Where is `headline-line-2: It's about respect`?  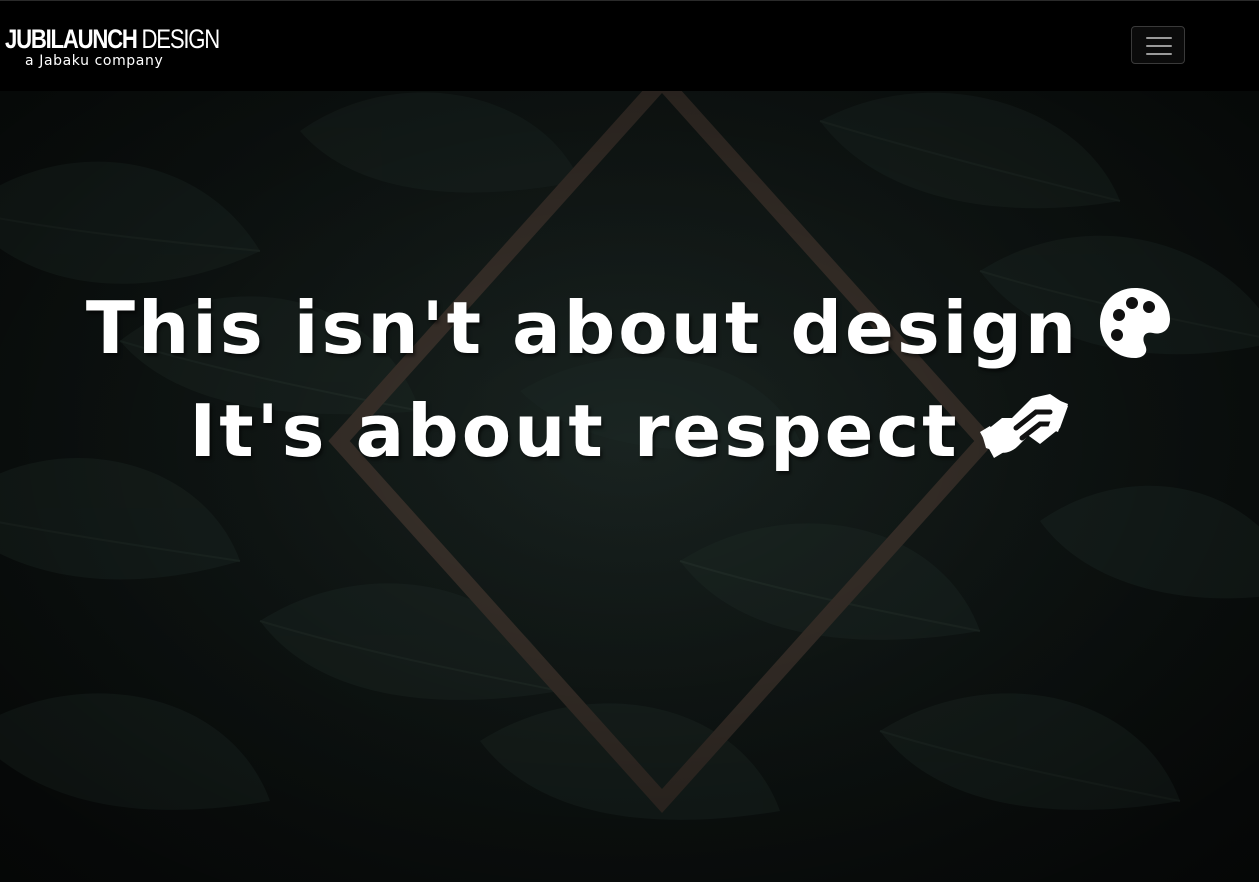
headline-line-2: It's about respect is located at coordinates (629, 435).